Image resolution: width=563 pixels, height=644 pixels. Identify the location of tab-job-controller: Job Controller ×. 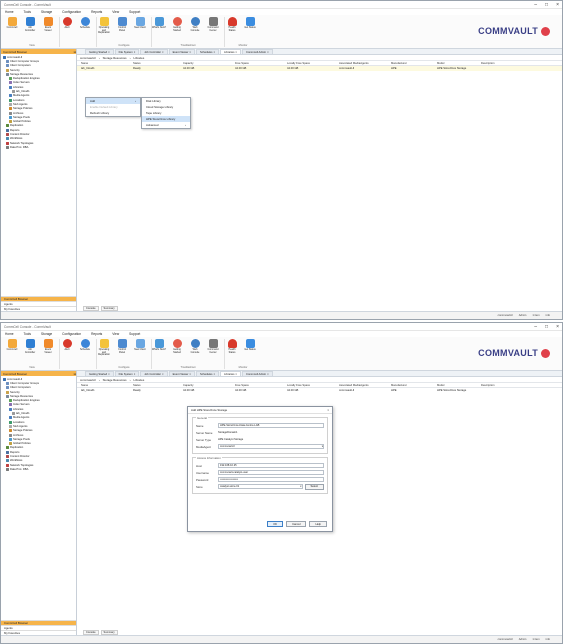
(154, 373).